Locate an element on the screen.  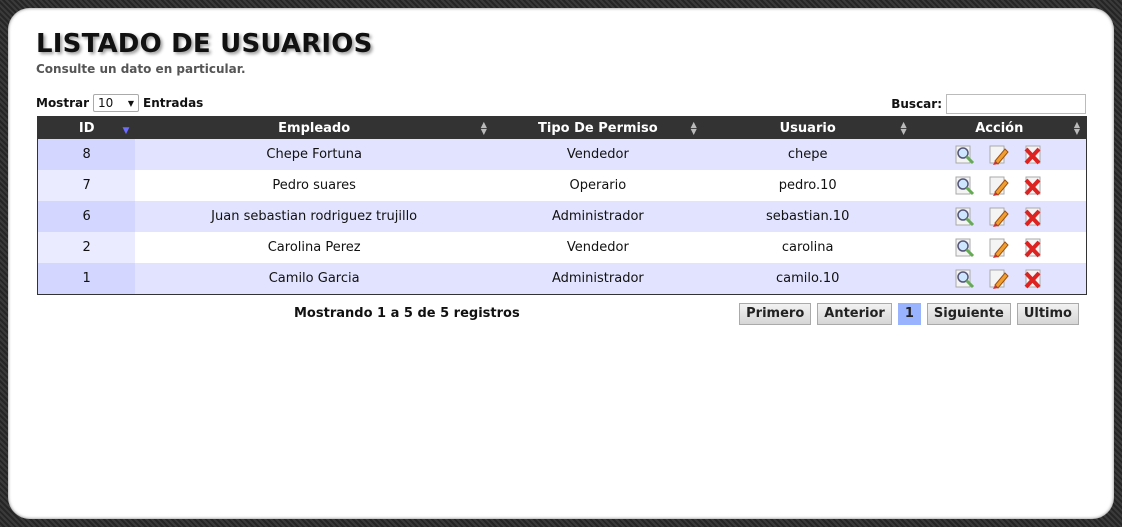
first-page-button: Primero is located at coordinates (775, 314).